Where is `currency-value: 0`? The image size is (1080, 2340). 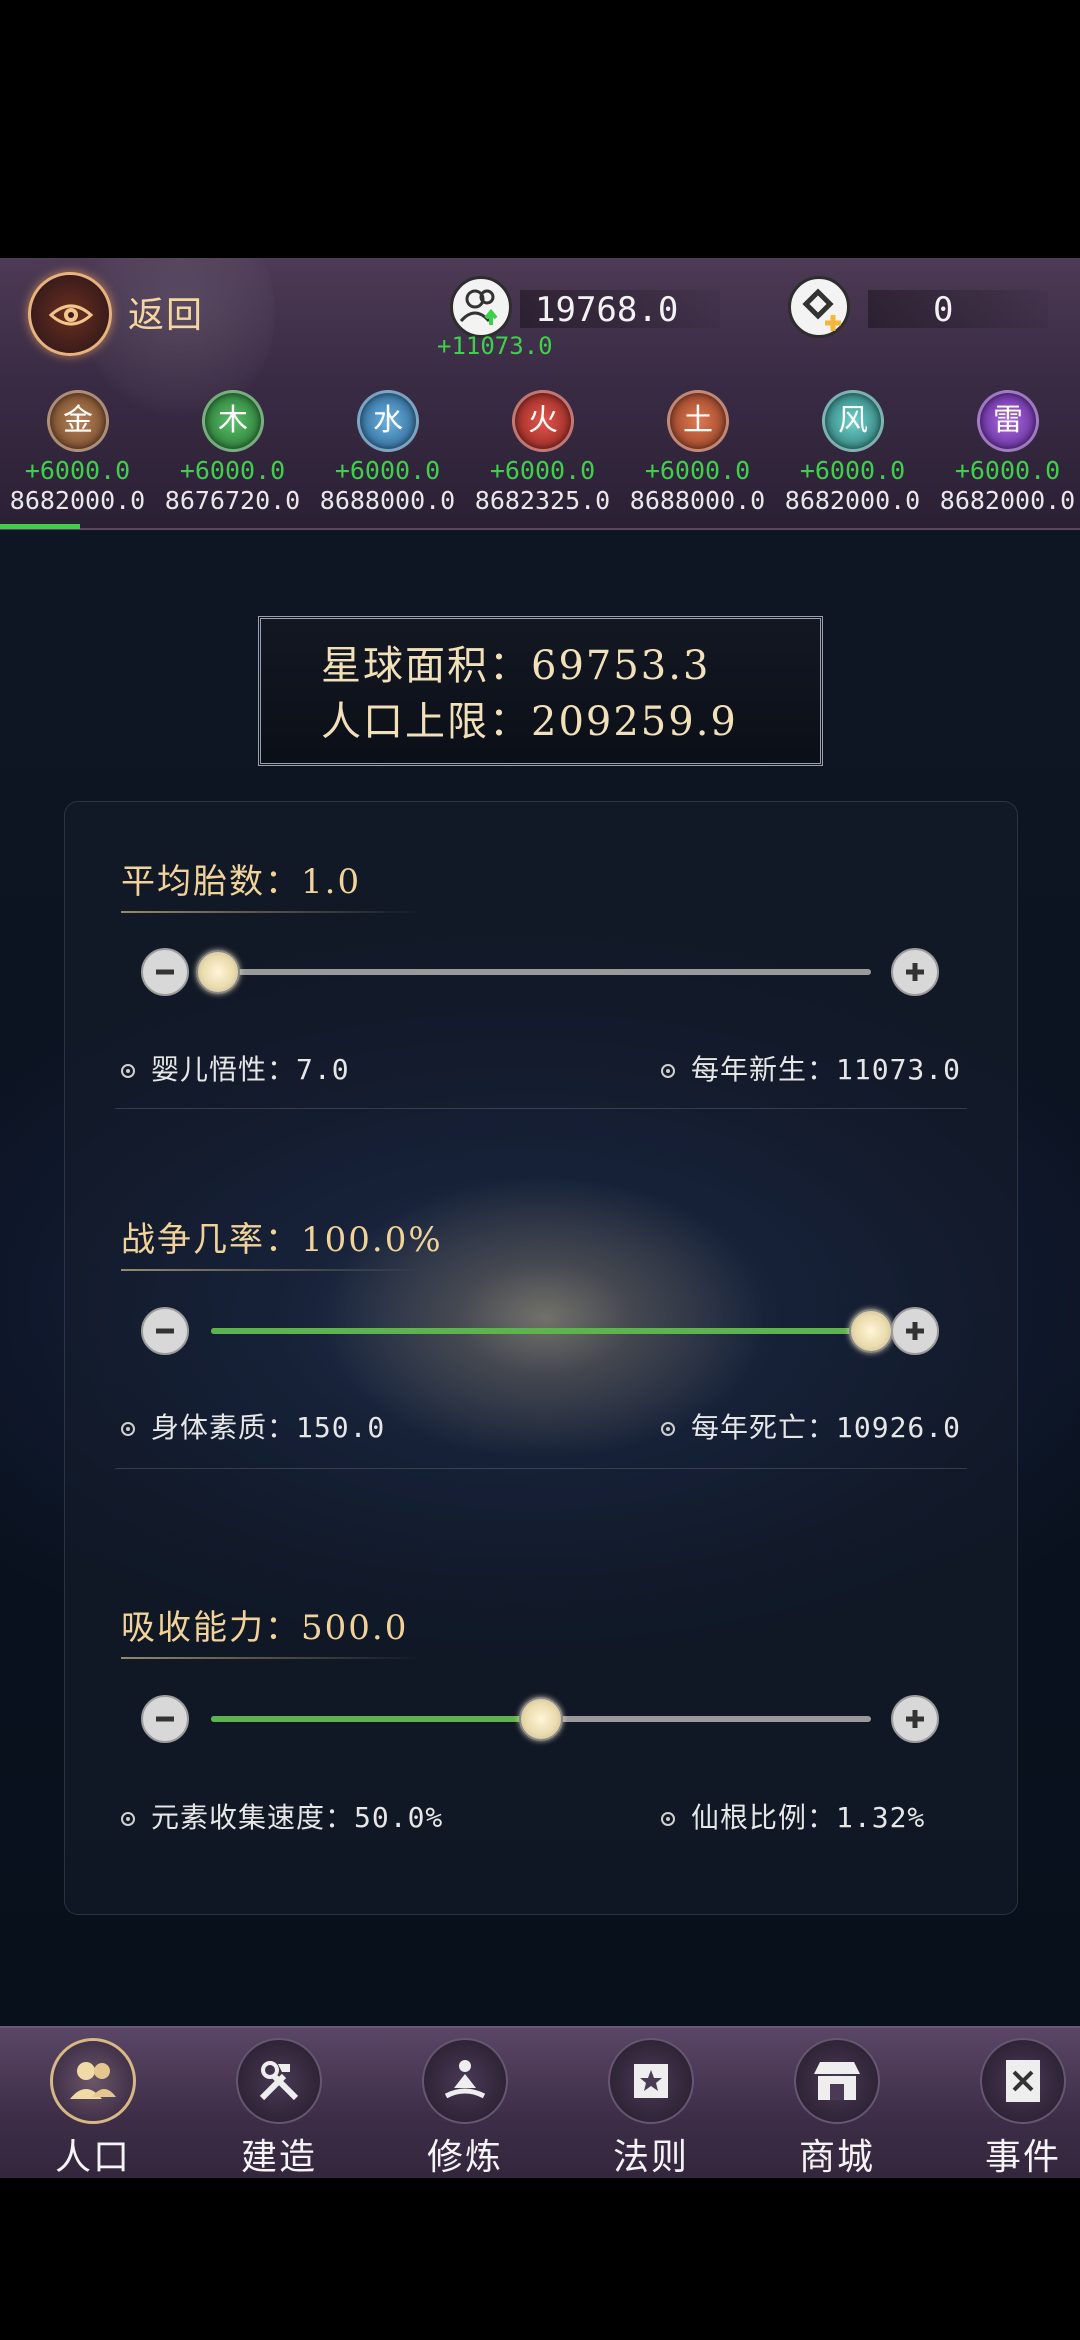 currency-value: 0 is located at coordinates (943, 310).